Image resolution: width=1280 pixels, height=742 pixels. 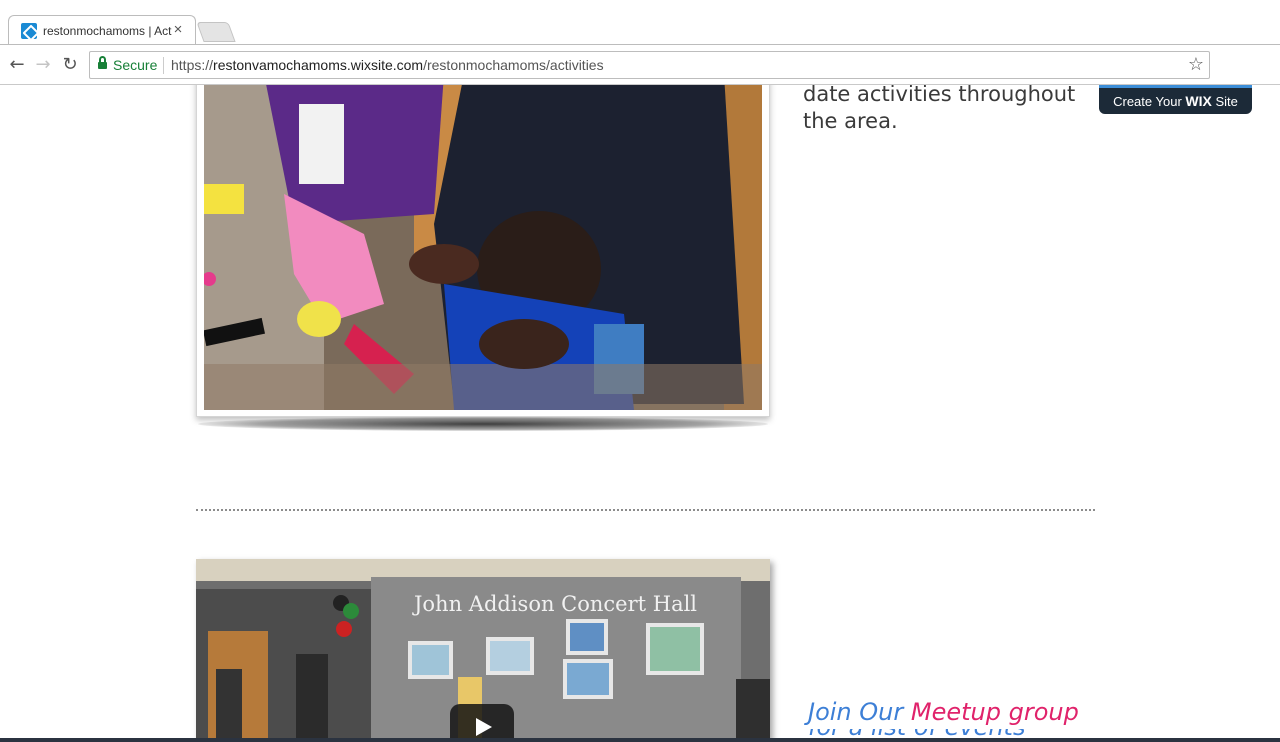 What do you see at coordinates (178, 30) in the screenshot?
I see `close-icon: ×` at bounding box center [178, 30].